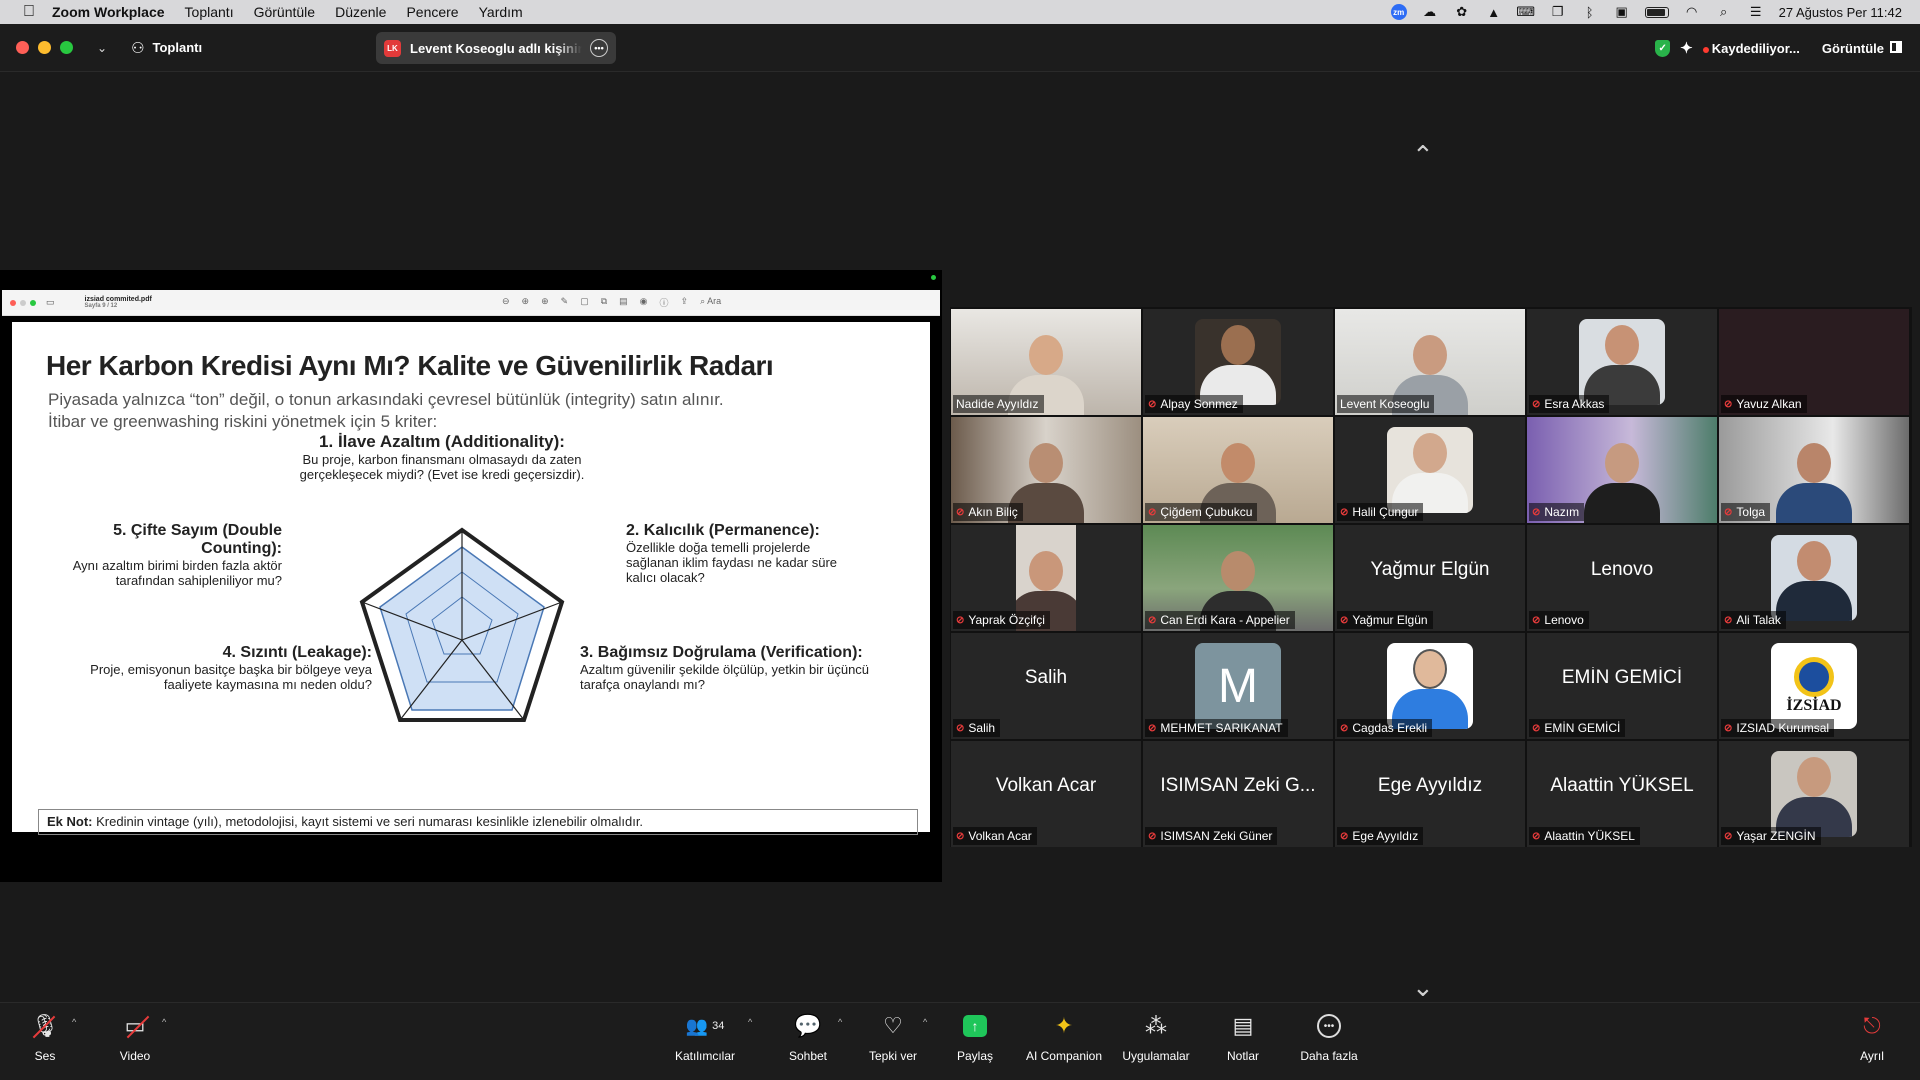 This screenshot has width=1920, height=1080. Describe the element at coordinates (1430, 362) in the screenshot. I see `participant-tile-speaking: Levent Koseoglu` at that location.